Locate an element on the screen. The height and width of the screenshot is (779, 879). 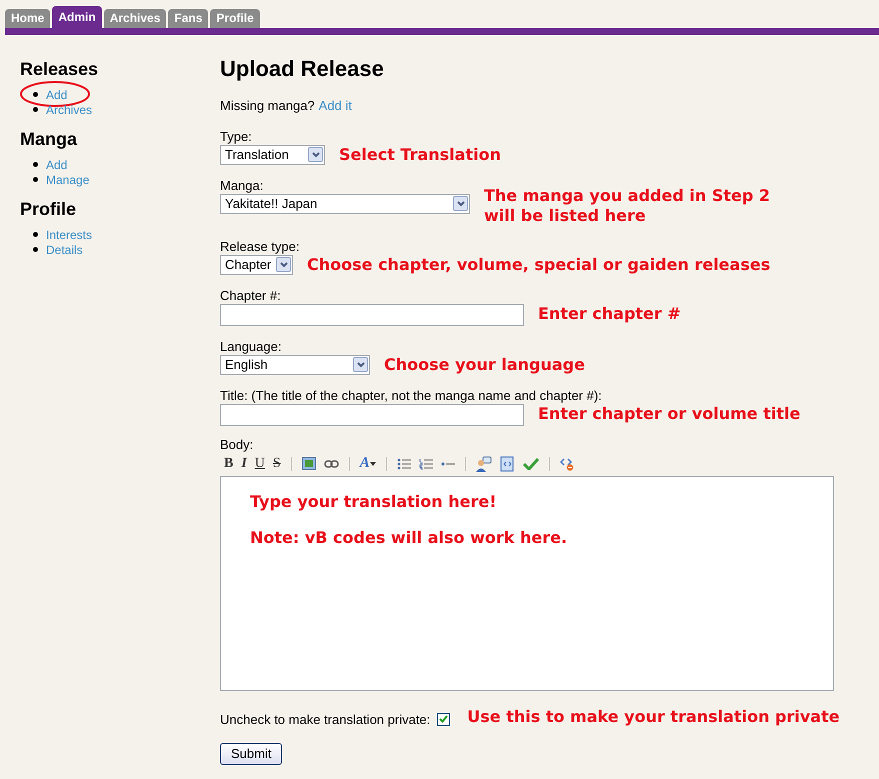
annotation-text: The manga you added in Step 2 will be listed here is located at coordinates (627, 206).